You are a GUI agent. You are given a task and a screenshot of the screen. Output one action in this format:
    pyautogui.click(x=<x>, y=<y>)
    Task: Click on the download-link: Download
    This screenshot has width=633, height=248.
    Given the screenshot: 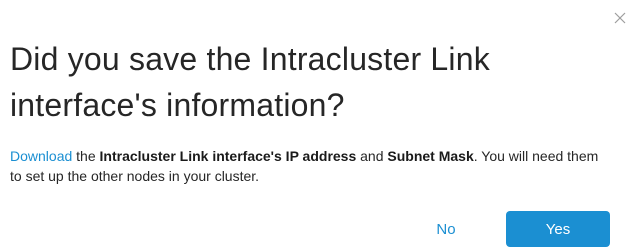 What is the action you would take?
    pyautogui.click(x=41, y=156)
    